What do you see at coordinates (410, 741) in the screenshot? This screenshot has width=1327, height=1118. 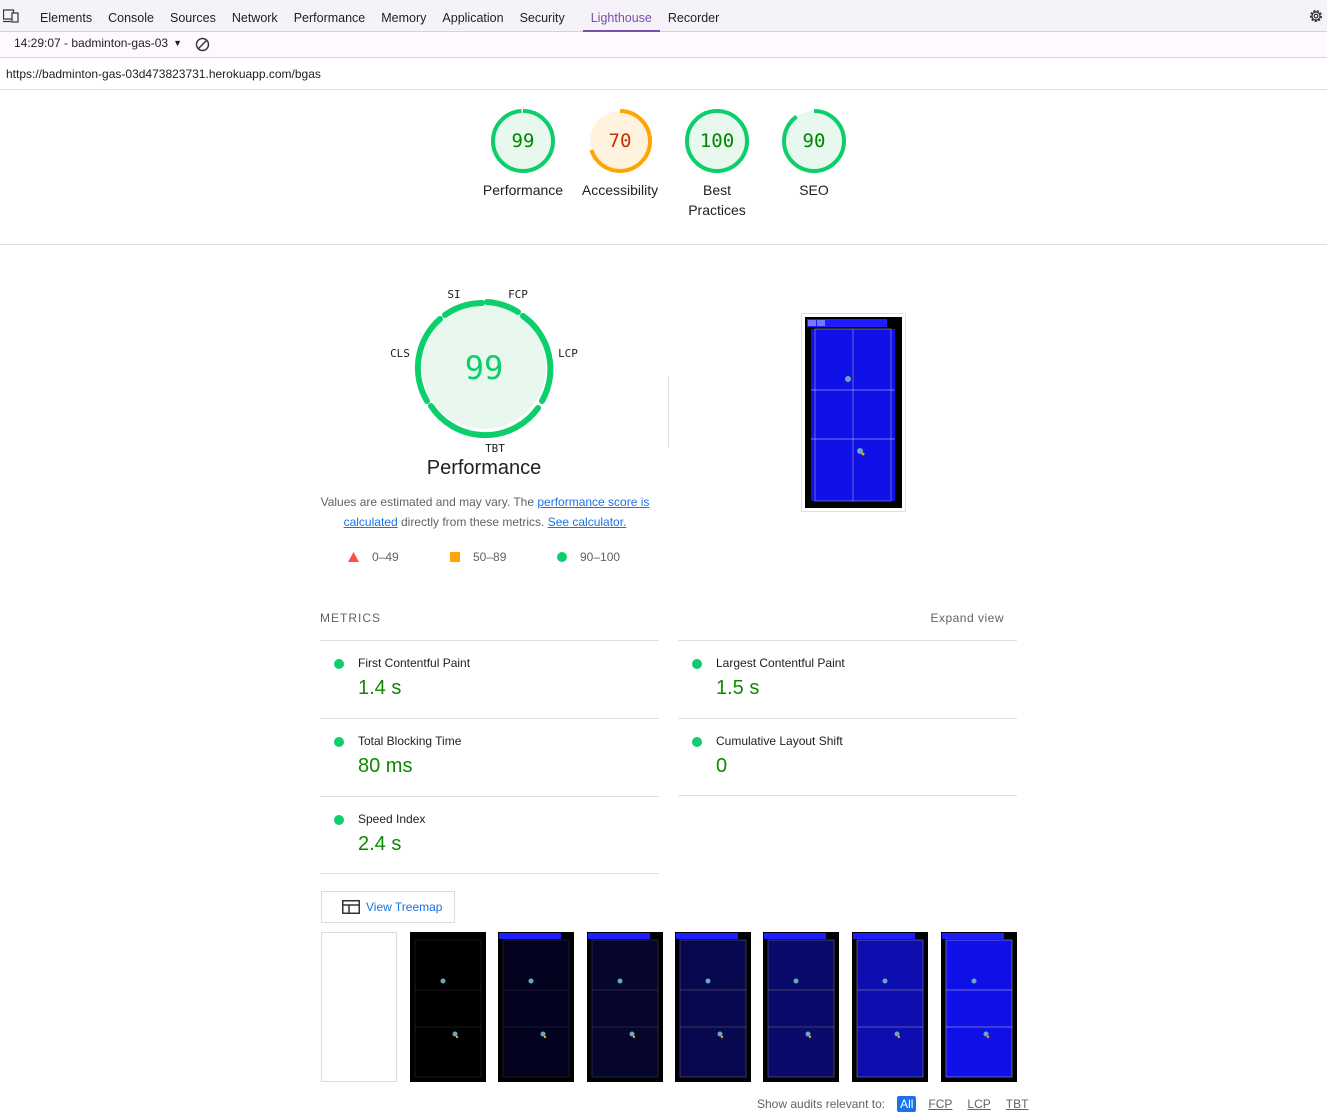 I see `metric-name: Total Blocking Time` at bounding box center [410, 741].